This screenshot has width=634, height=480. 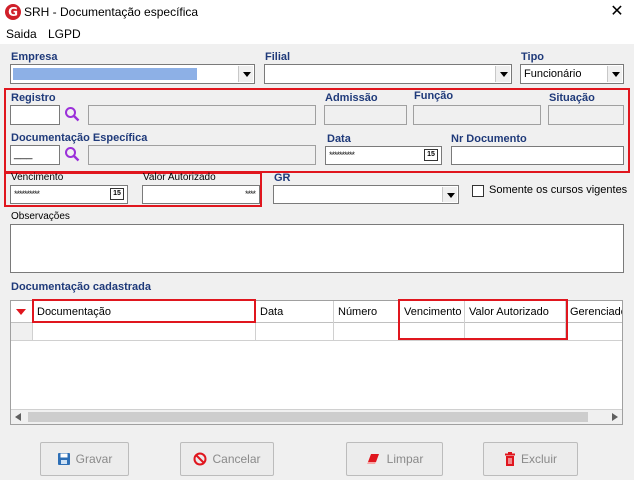 What do you see at coordinates (22, 332) in the screenshot?
I see `table-row` at bounding box center [22, 332].